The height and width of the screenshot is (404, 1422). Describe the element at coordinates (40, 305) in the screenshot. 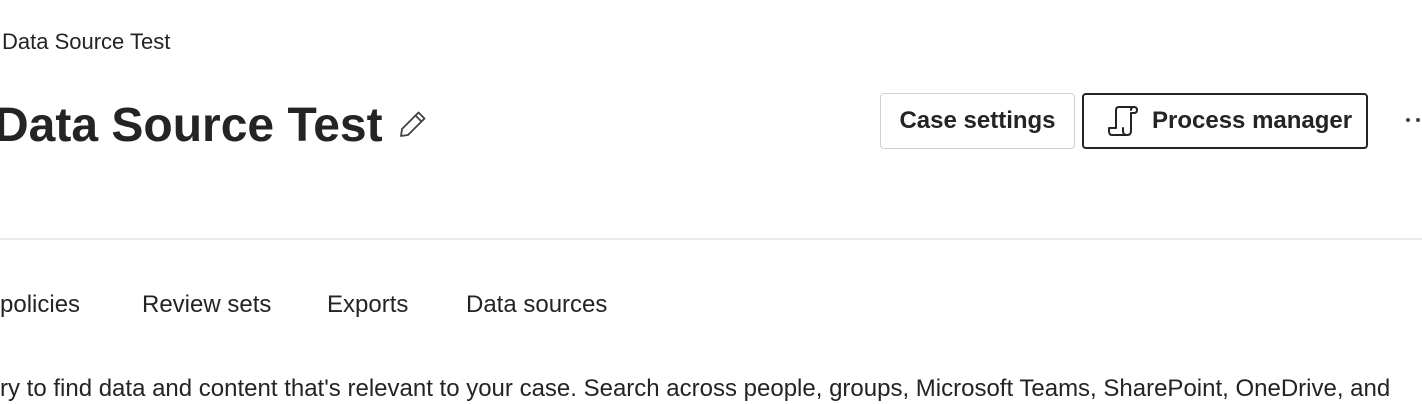

I see `tab-policies: policies` at that location.